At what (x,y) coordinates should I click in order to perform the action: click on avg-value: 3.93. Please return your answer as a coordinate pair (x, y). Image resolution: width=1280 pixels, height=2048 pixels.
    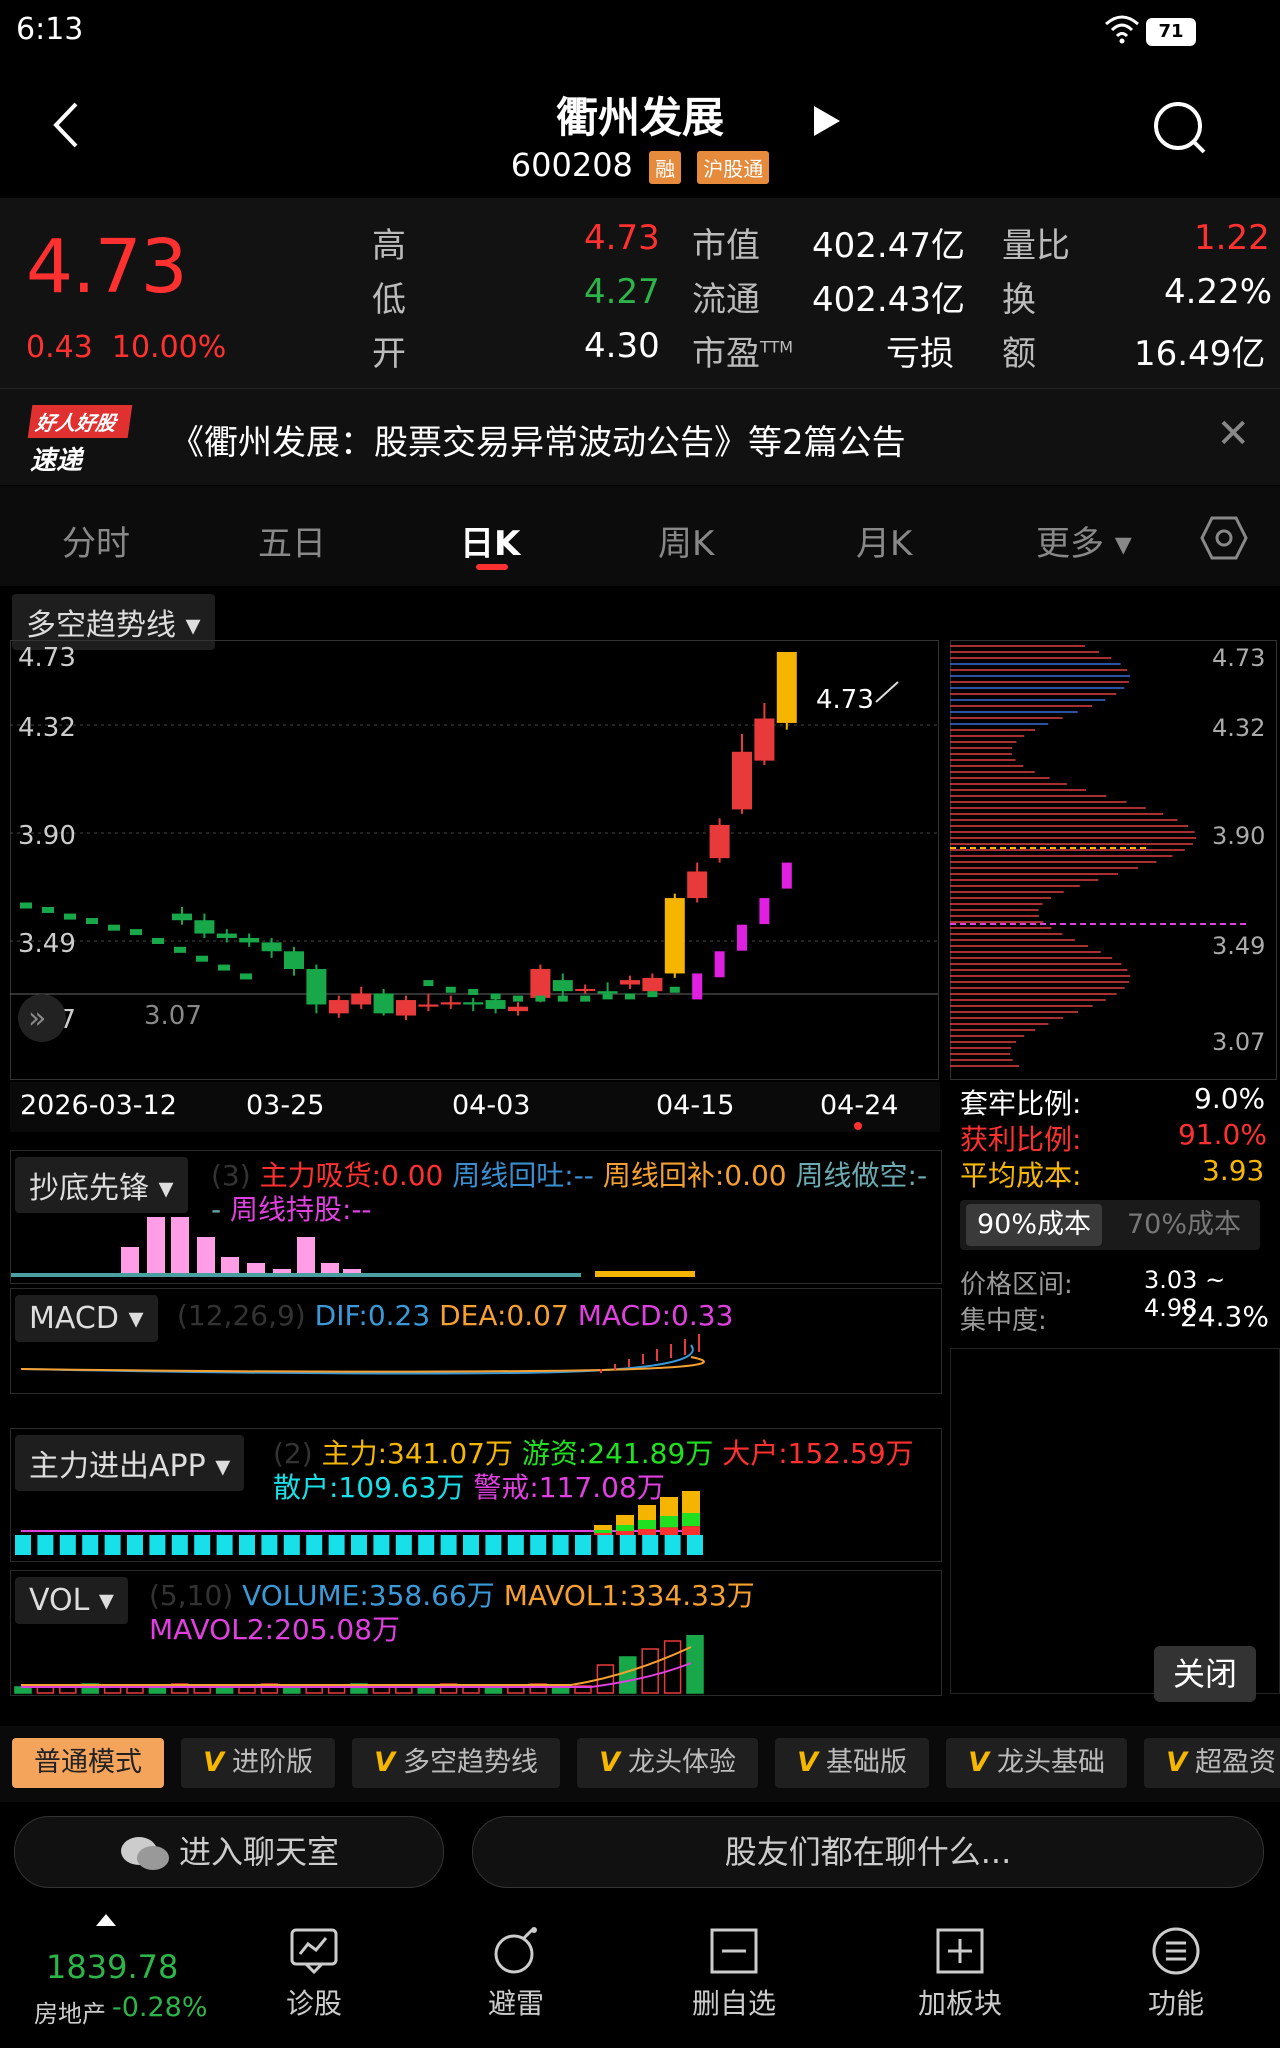
    Looking at the image, I should click on (1233, 1170).